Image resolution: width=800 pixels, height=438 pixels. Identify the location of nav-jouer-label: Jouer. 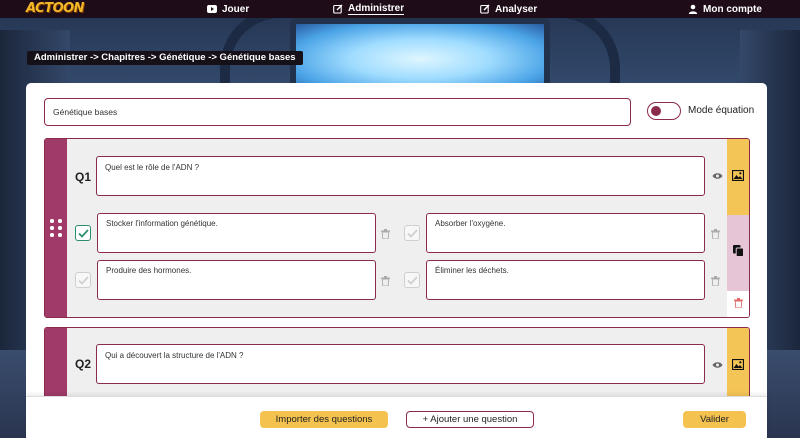
(236, 9).